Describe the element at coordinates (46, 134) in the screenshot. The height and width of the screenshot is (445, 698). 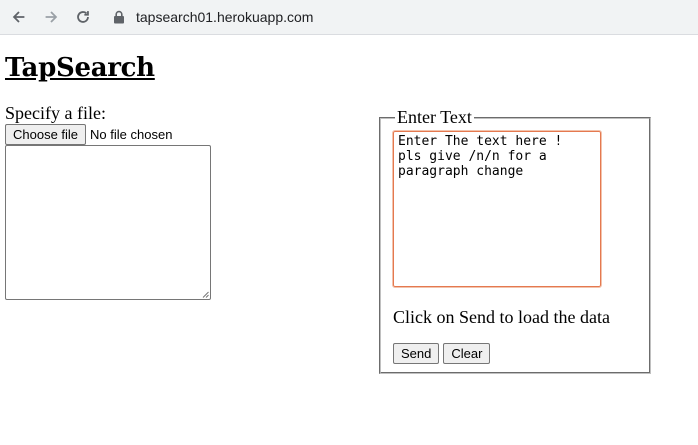
I see `choose-file-button: Choose file` at that location.